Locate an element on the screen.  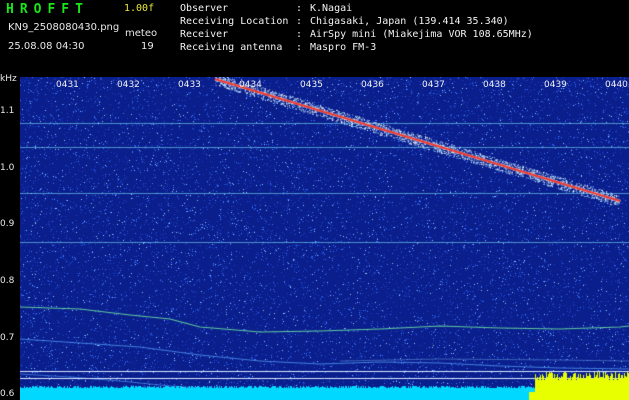
time-label: 0436 is located at coordinates (372, 85).